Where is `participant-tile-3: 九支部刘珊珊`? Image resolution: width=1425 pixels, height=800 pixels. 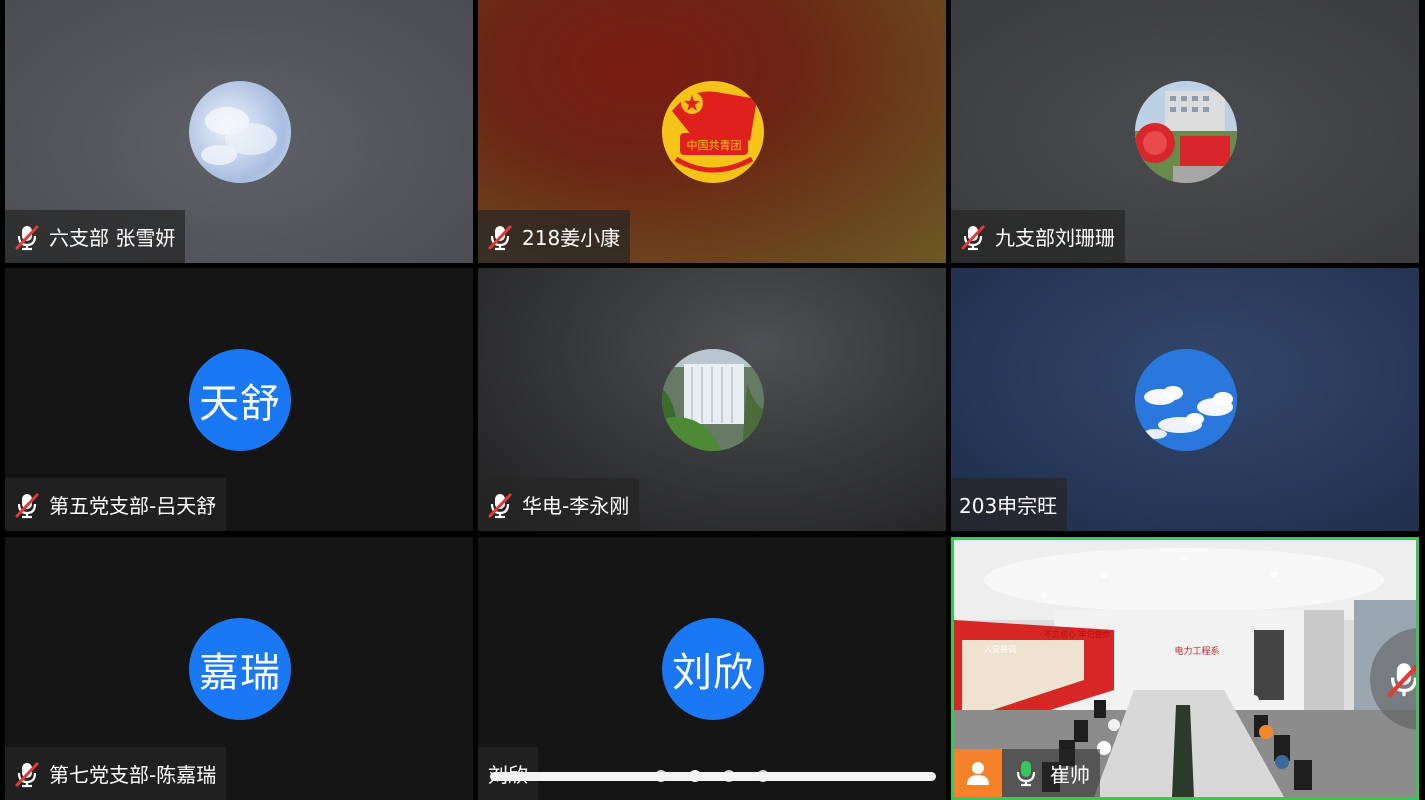 participant-tile-3: 九支部刘珊珊 is located at coordinates (1185, 131).